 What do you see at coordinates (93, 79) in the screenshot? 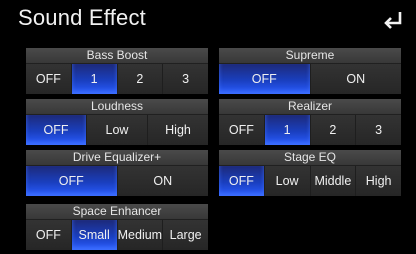
I see `bass-boost-option-1: 1` at bounding box center [93, 79].